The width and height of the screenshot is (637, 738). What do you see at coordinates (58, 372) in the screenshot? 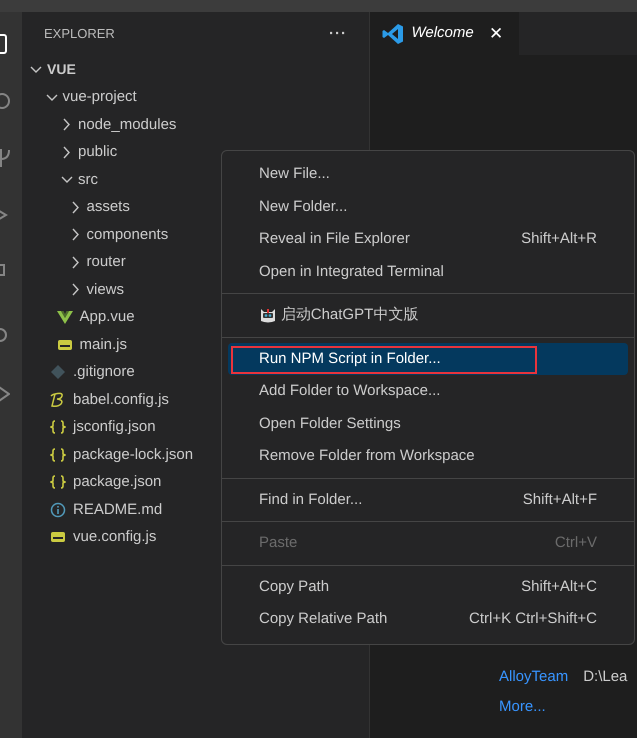
I see `diamond-icon` at bounding box center [58, 372].